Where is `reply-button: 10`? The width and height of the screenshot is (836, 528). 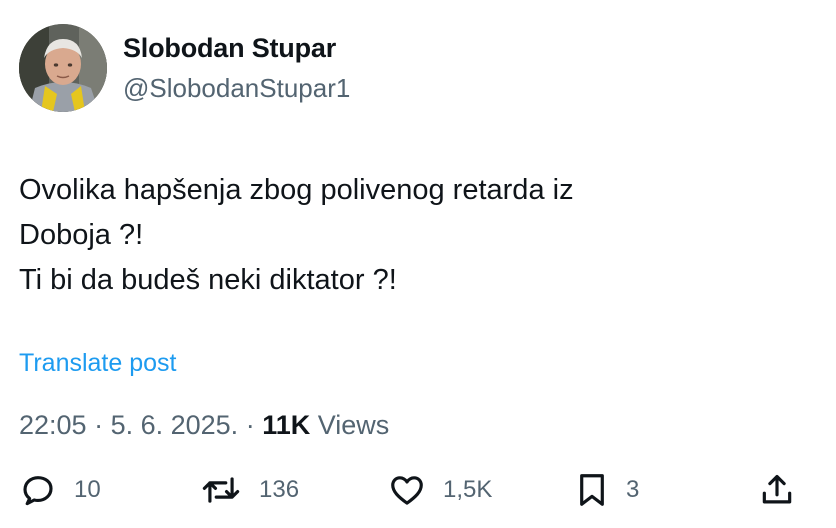 reply-button: 10 is located at coordinates (60, 490).